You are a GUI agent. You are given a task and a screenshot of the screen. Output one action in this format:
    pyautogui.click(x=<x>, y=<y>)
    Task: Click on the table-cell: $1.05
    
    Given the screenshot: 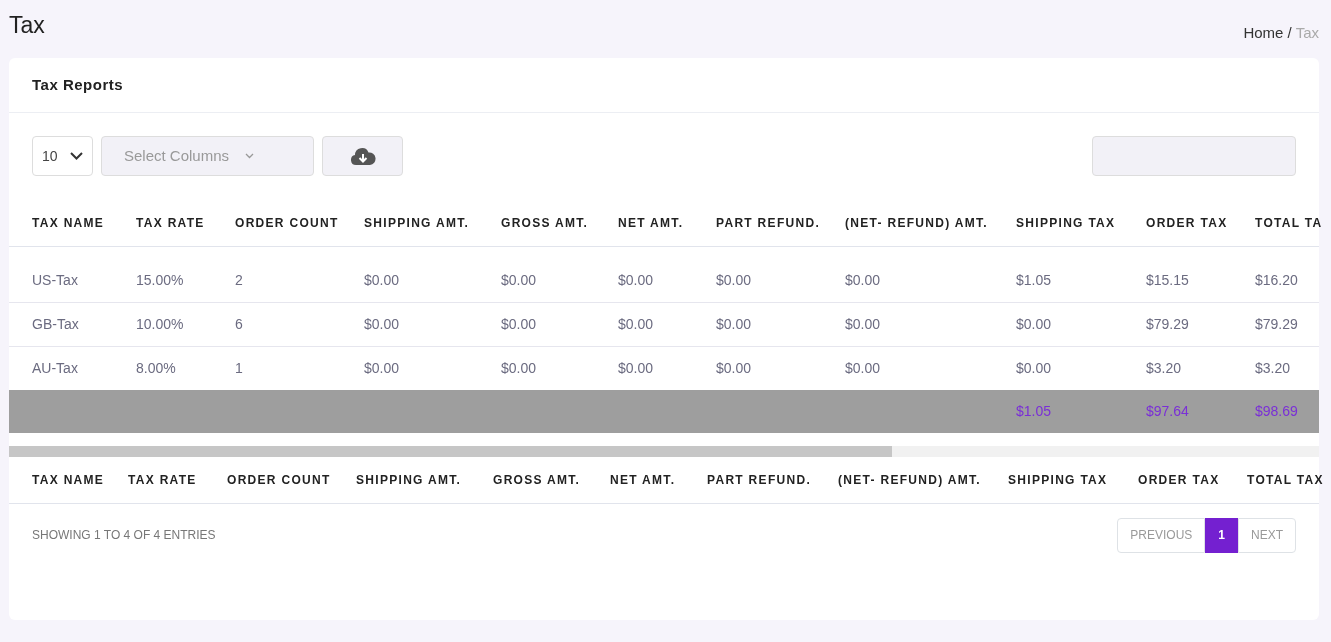 What is the action you would take?
    pyautogui.click(x=1081, y=274)
    